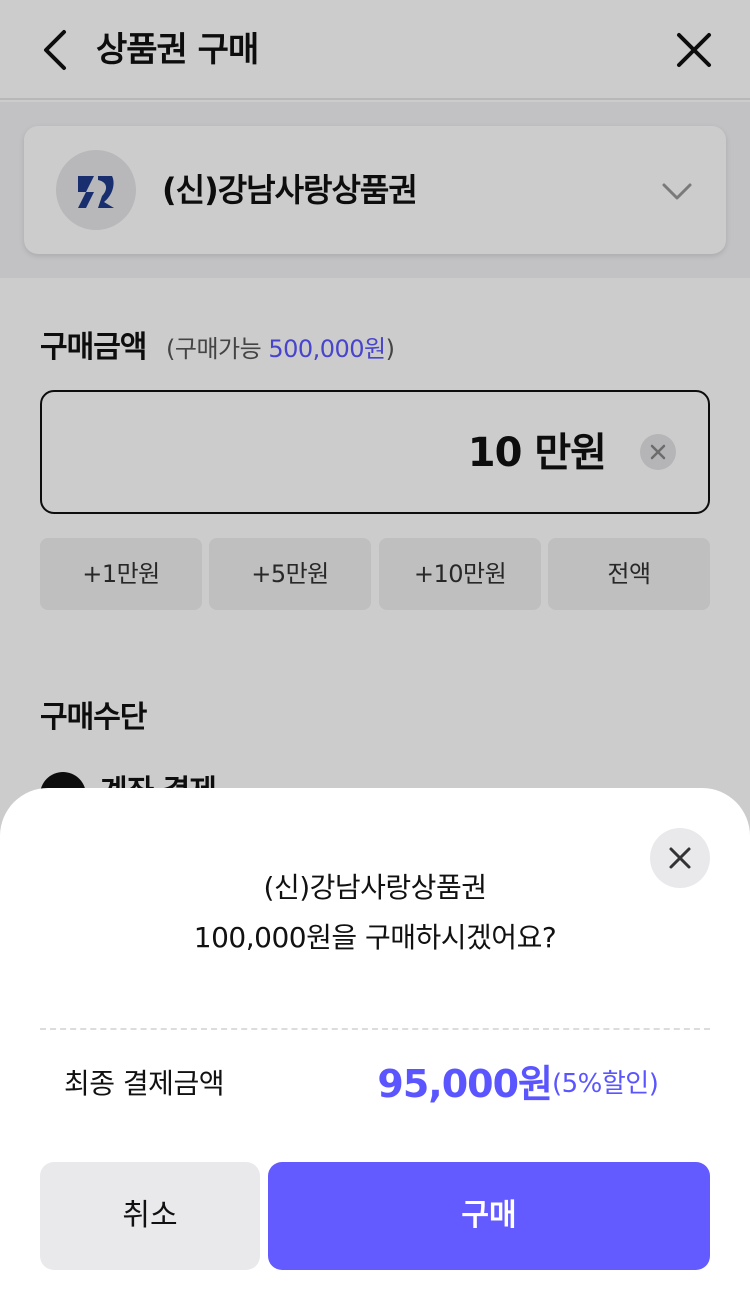 The image size is (750, 1294). I want to click on final-amount-label: 최종 결제금액, so click(144, 1083).